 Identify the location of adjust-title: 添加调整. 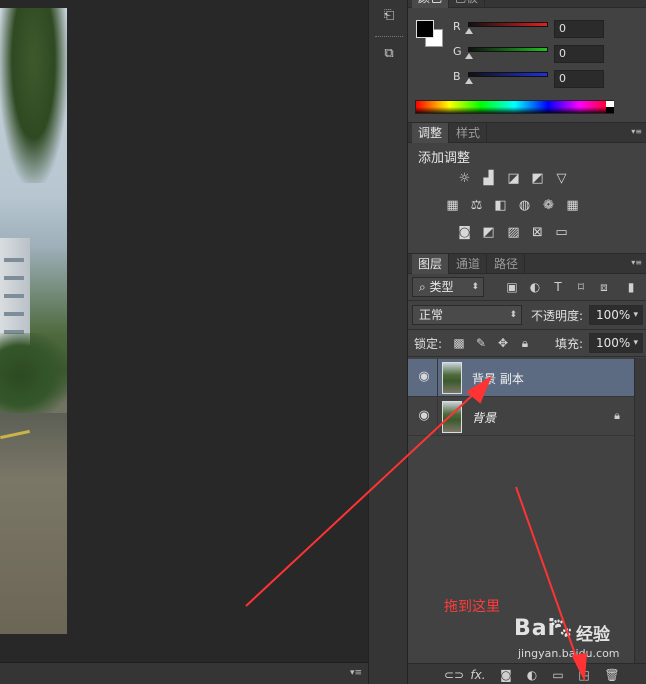
(444, 158).